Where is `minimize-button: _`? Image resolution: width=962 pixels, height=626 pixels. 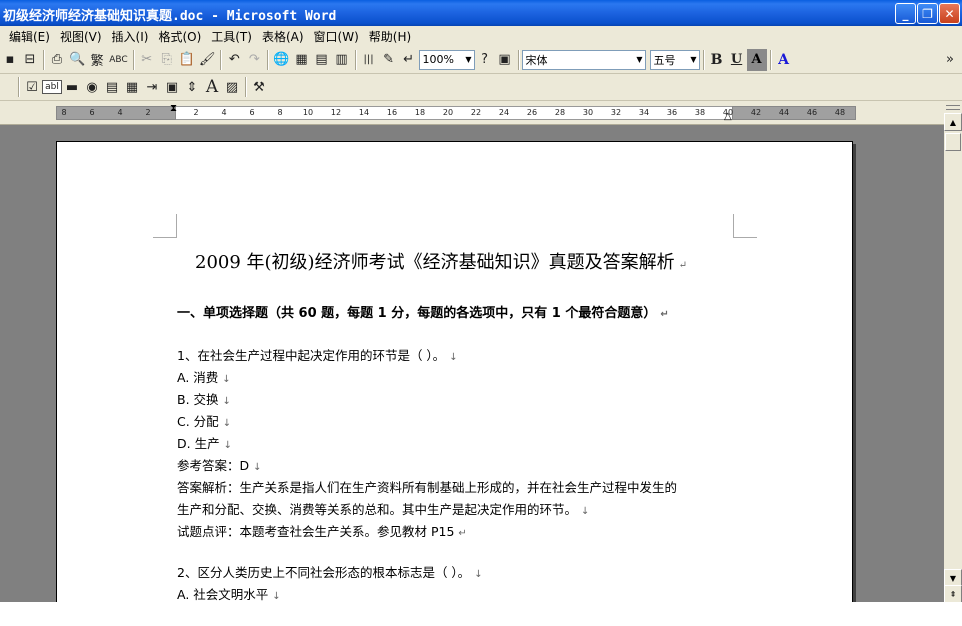 minimize-button: _ is located at coordinates (905, 13).